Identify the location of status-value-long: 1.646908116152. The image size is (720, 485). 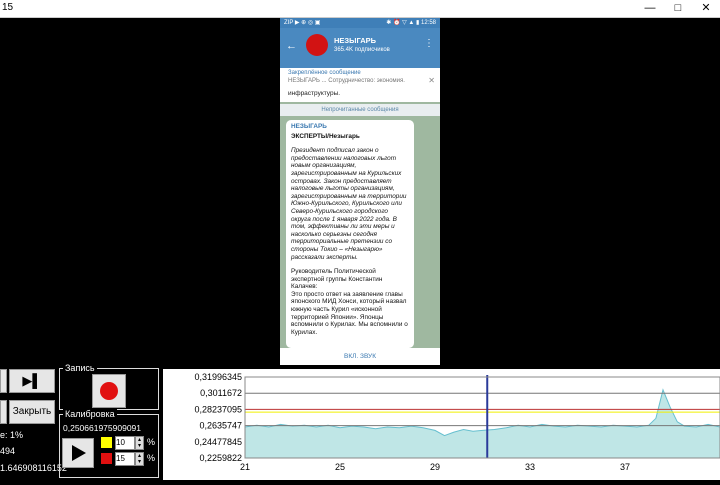
(33, 468).